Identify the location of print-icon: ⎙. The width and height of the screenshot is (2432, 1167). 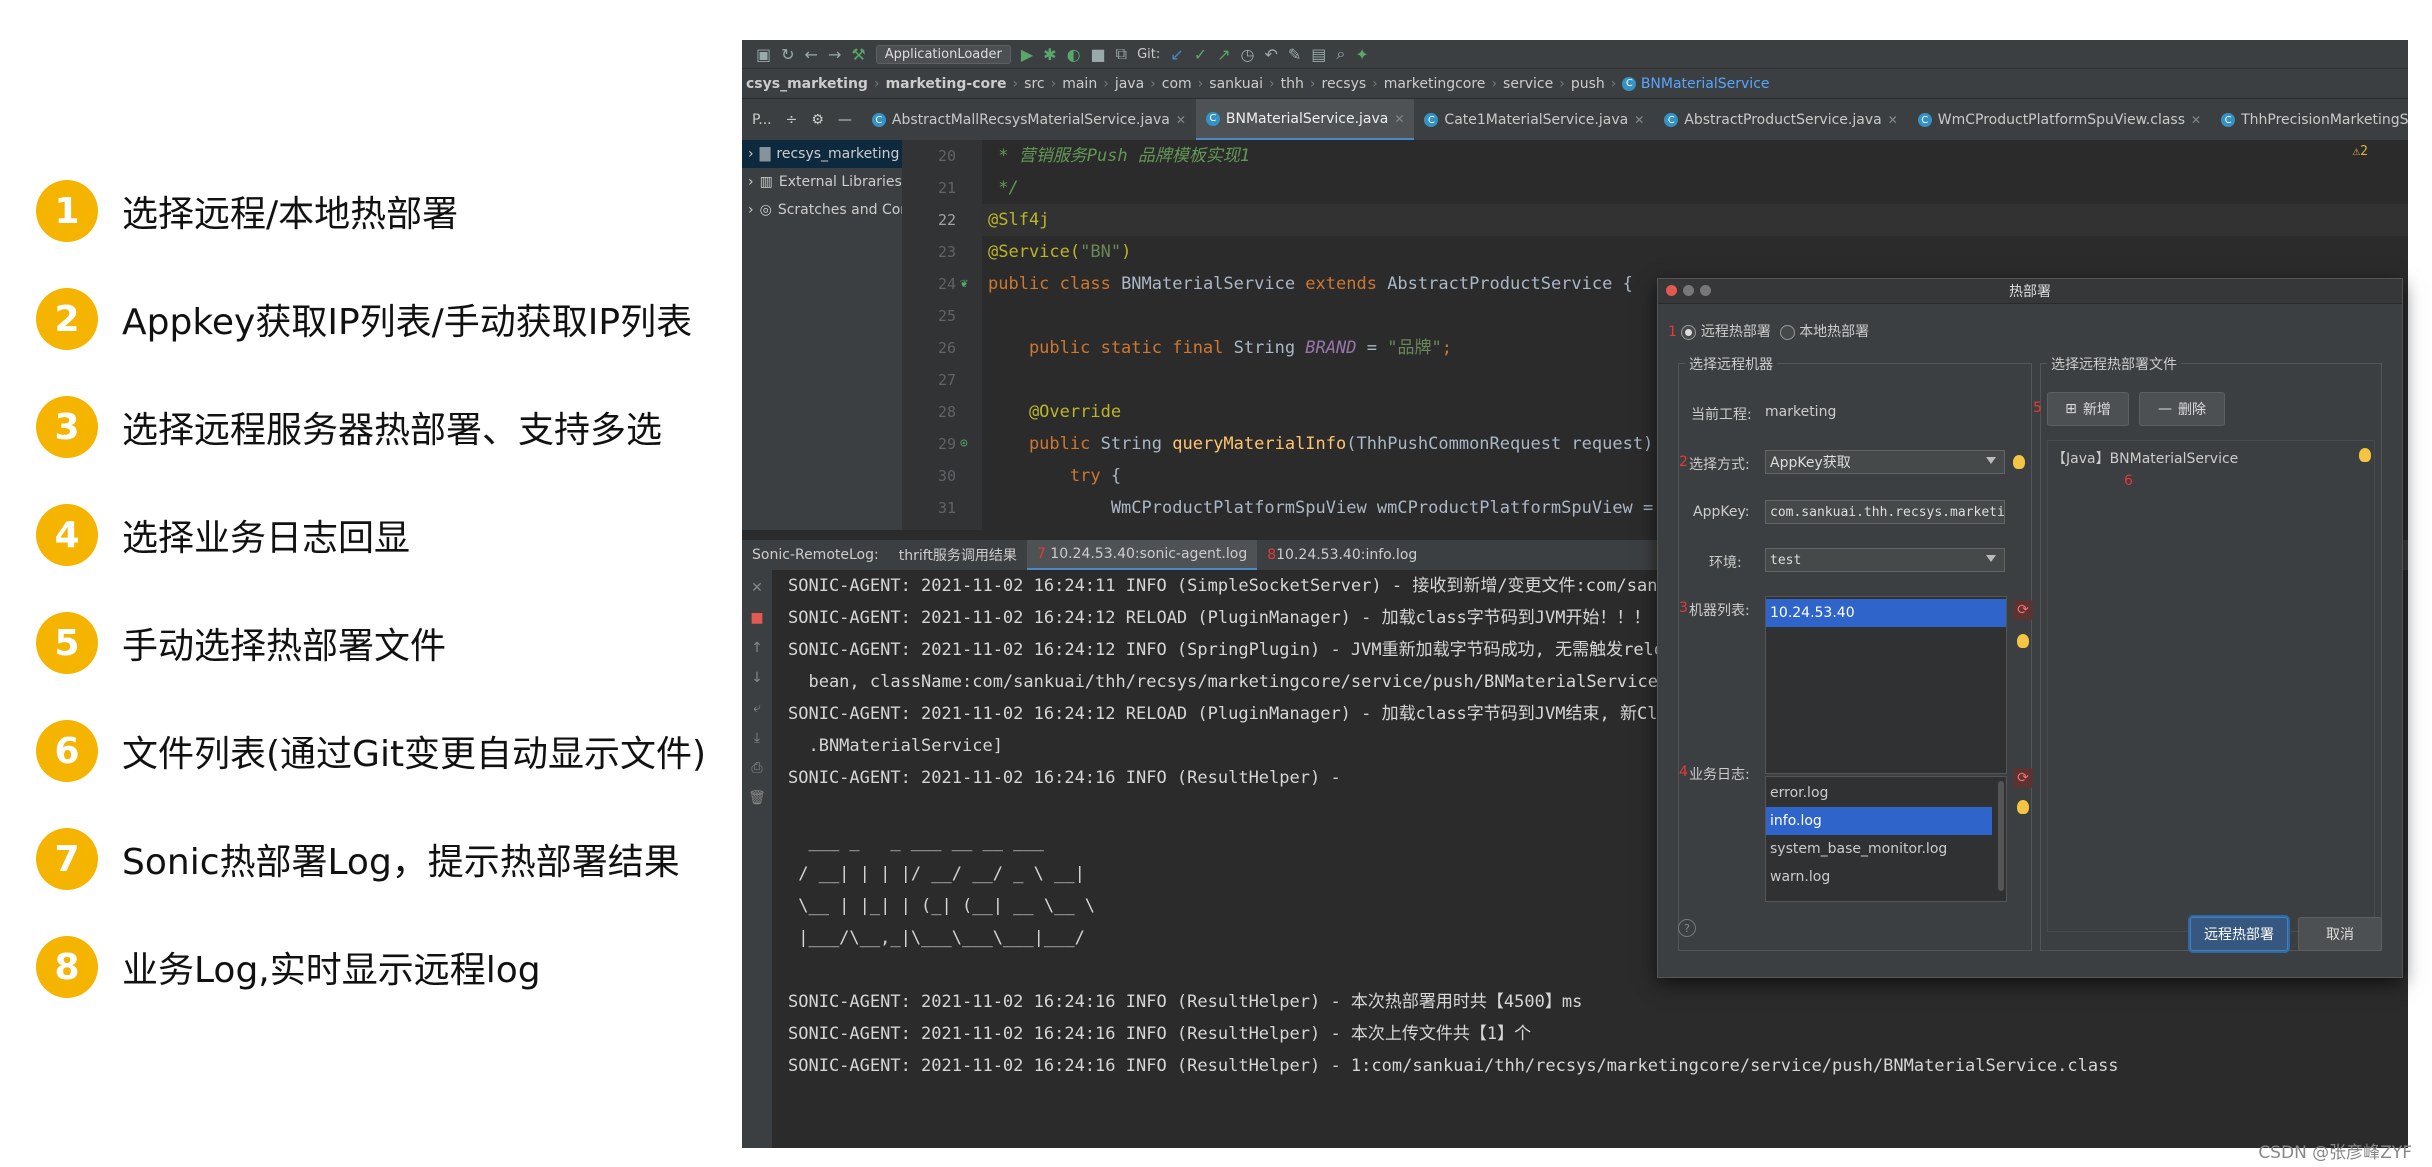
(756, 768).